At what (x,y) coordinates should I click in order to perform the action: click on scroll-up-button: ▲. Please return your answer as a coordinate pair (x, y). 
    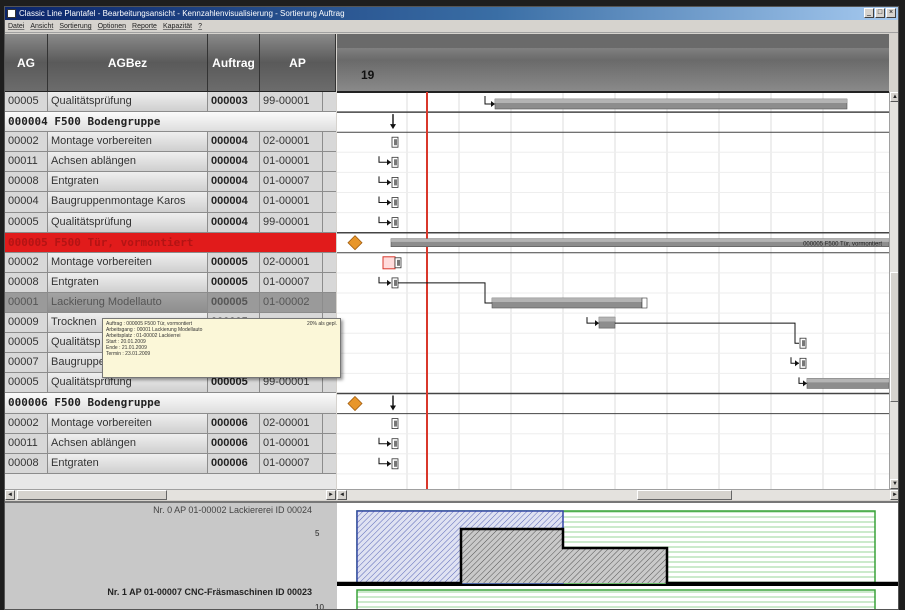
    Looking at the image, I should click on (894, 97).